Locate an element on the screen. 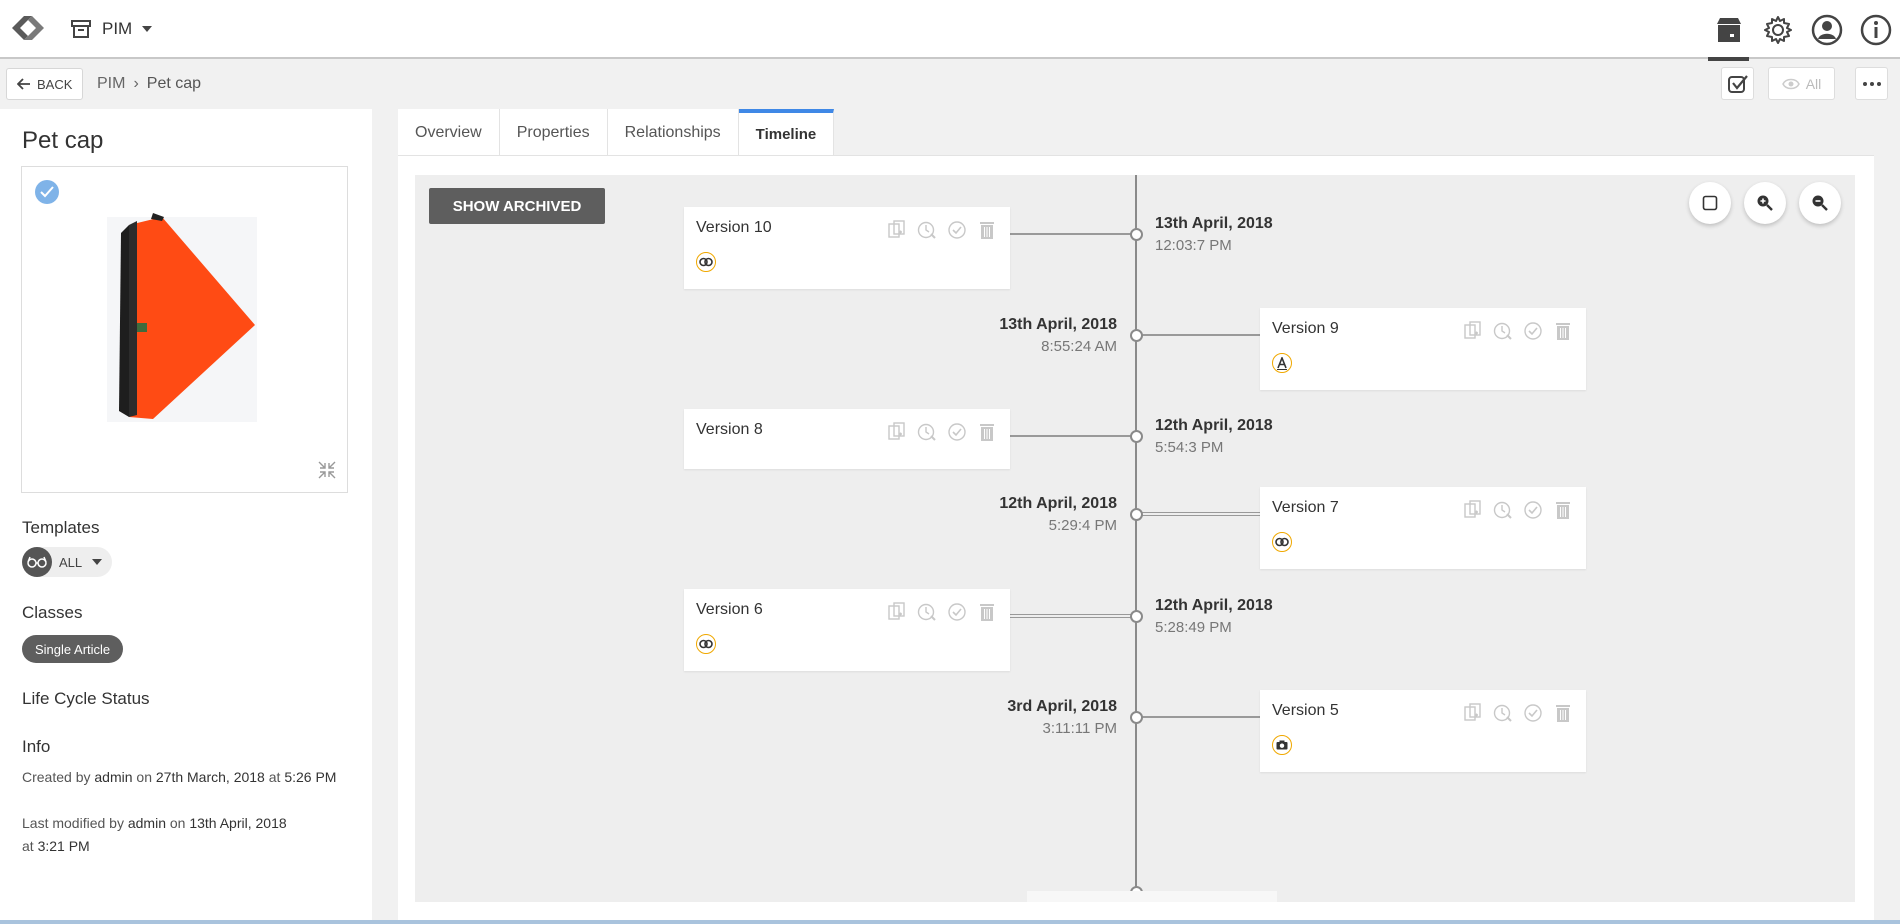  item-title: Pet cap is located at coordinates (63, 140).